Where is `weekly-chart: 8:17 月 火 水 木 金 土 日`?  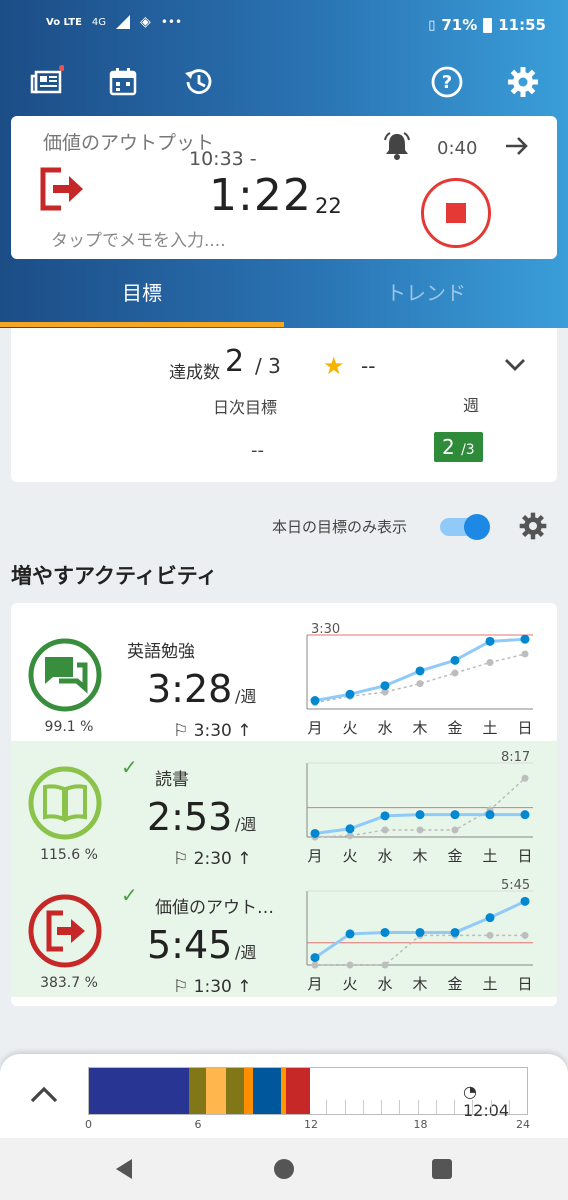
weekly-chart: 8:17 月 火 水 木 金 土 日 is located at coordinates (419, 807).